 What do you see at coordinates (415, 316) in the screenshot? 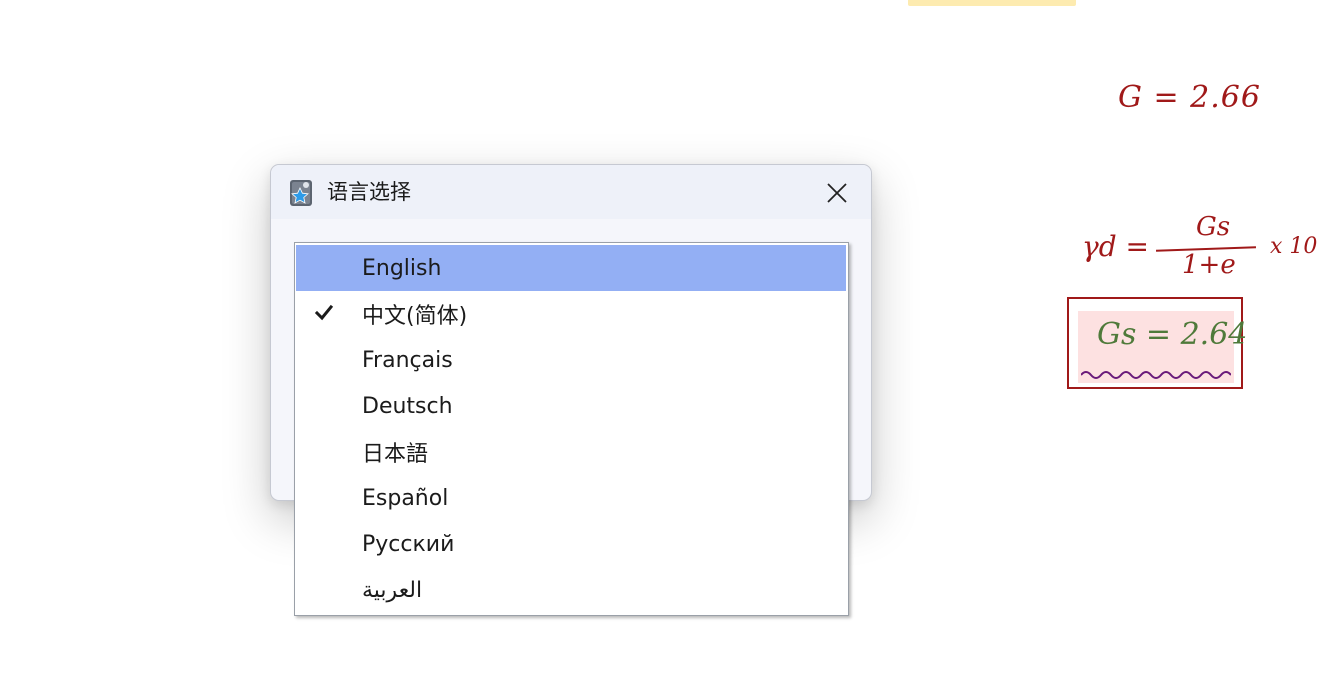
I see `option-label: 中文(简体)` at bounding box center [415, 316].